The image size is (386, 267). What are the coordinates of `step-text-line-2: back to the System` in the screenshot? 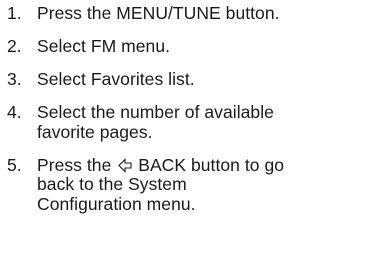 It's located at (112, 184).